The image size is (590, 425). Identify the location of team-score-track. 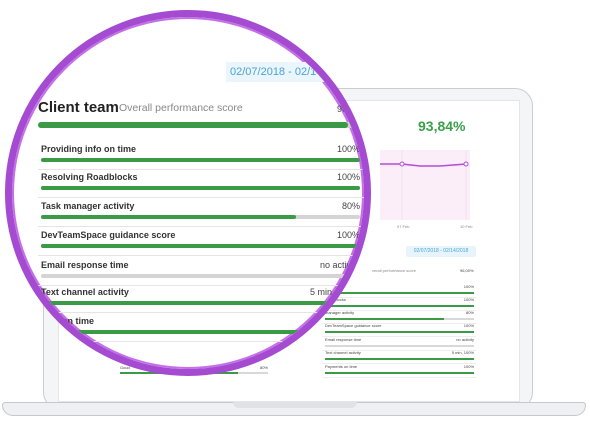
(199, 125).